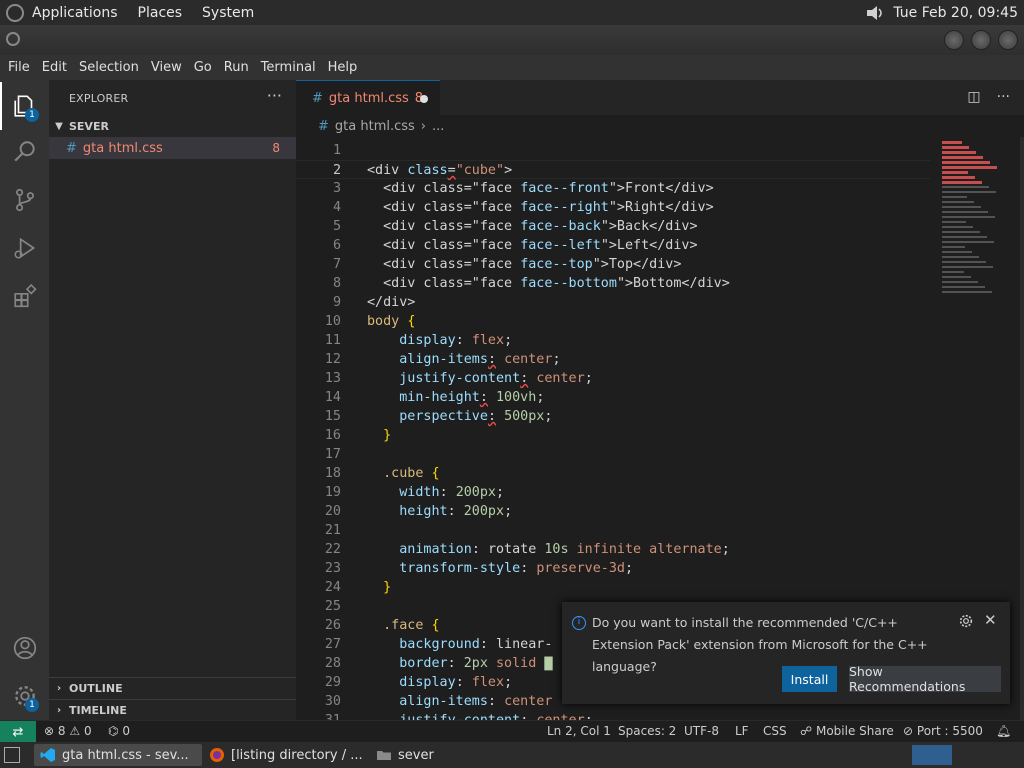 The width and height of the screenshot is (1024, 768). What do you see at coordinates (613, 359) in the screenshot?
I see `code-line: 12 align-items: center;` at bounding box center [613, 359].